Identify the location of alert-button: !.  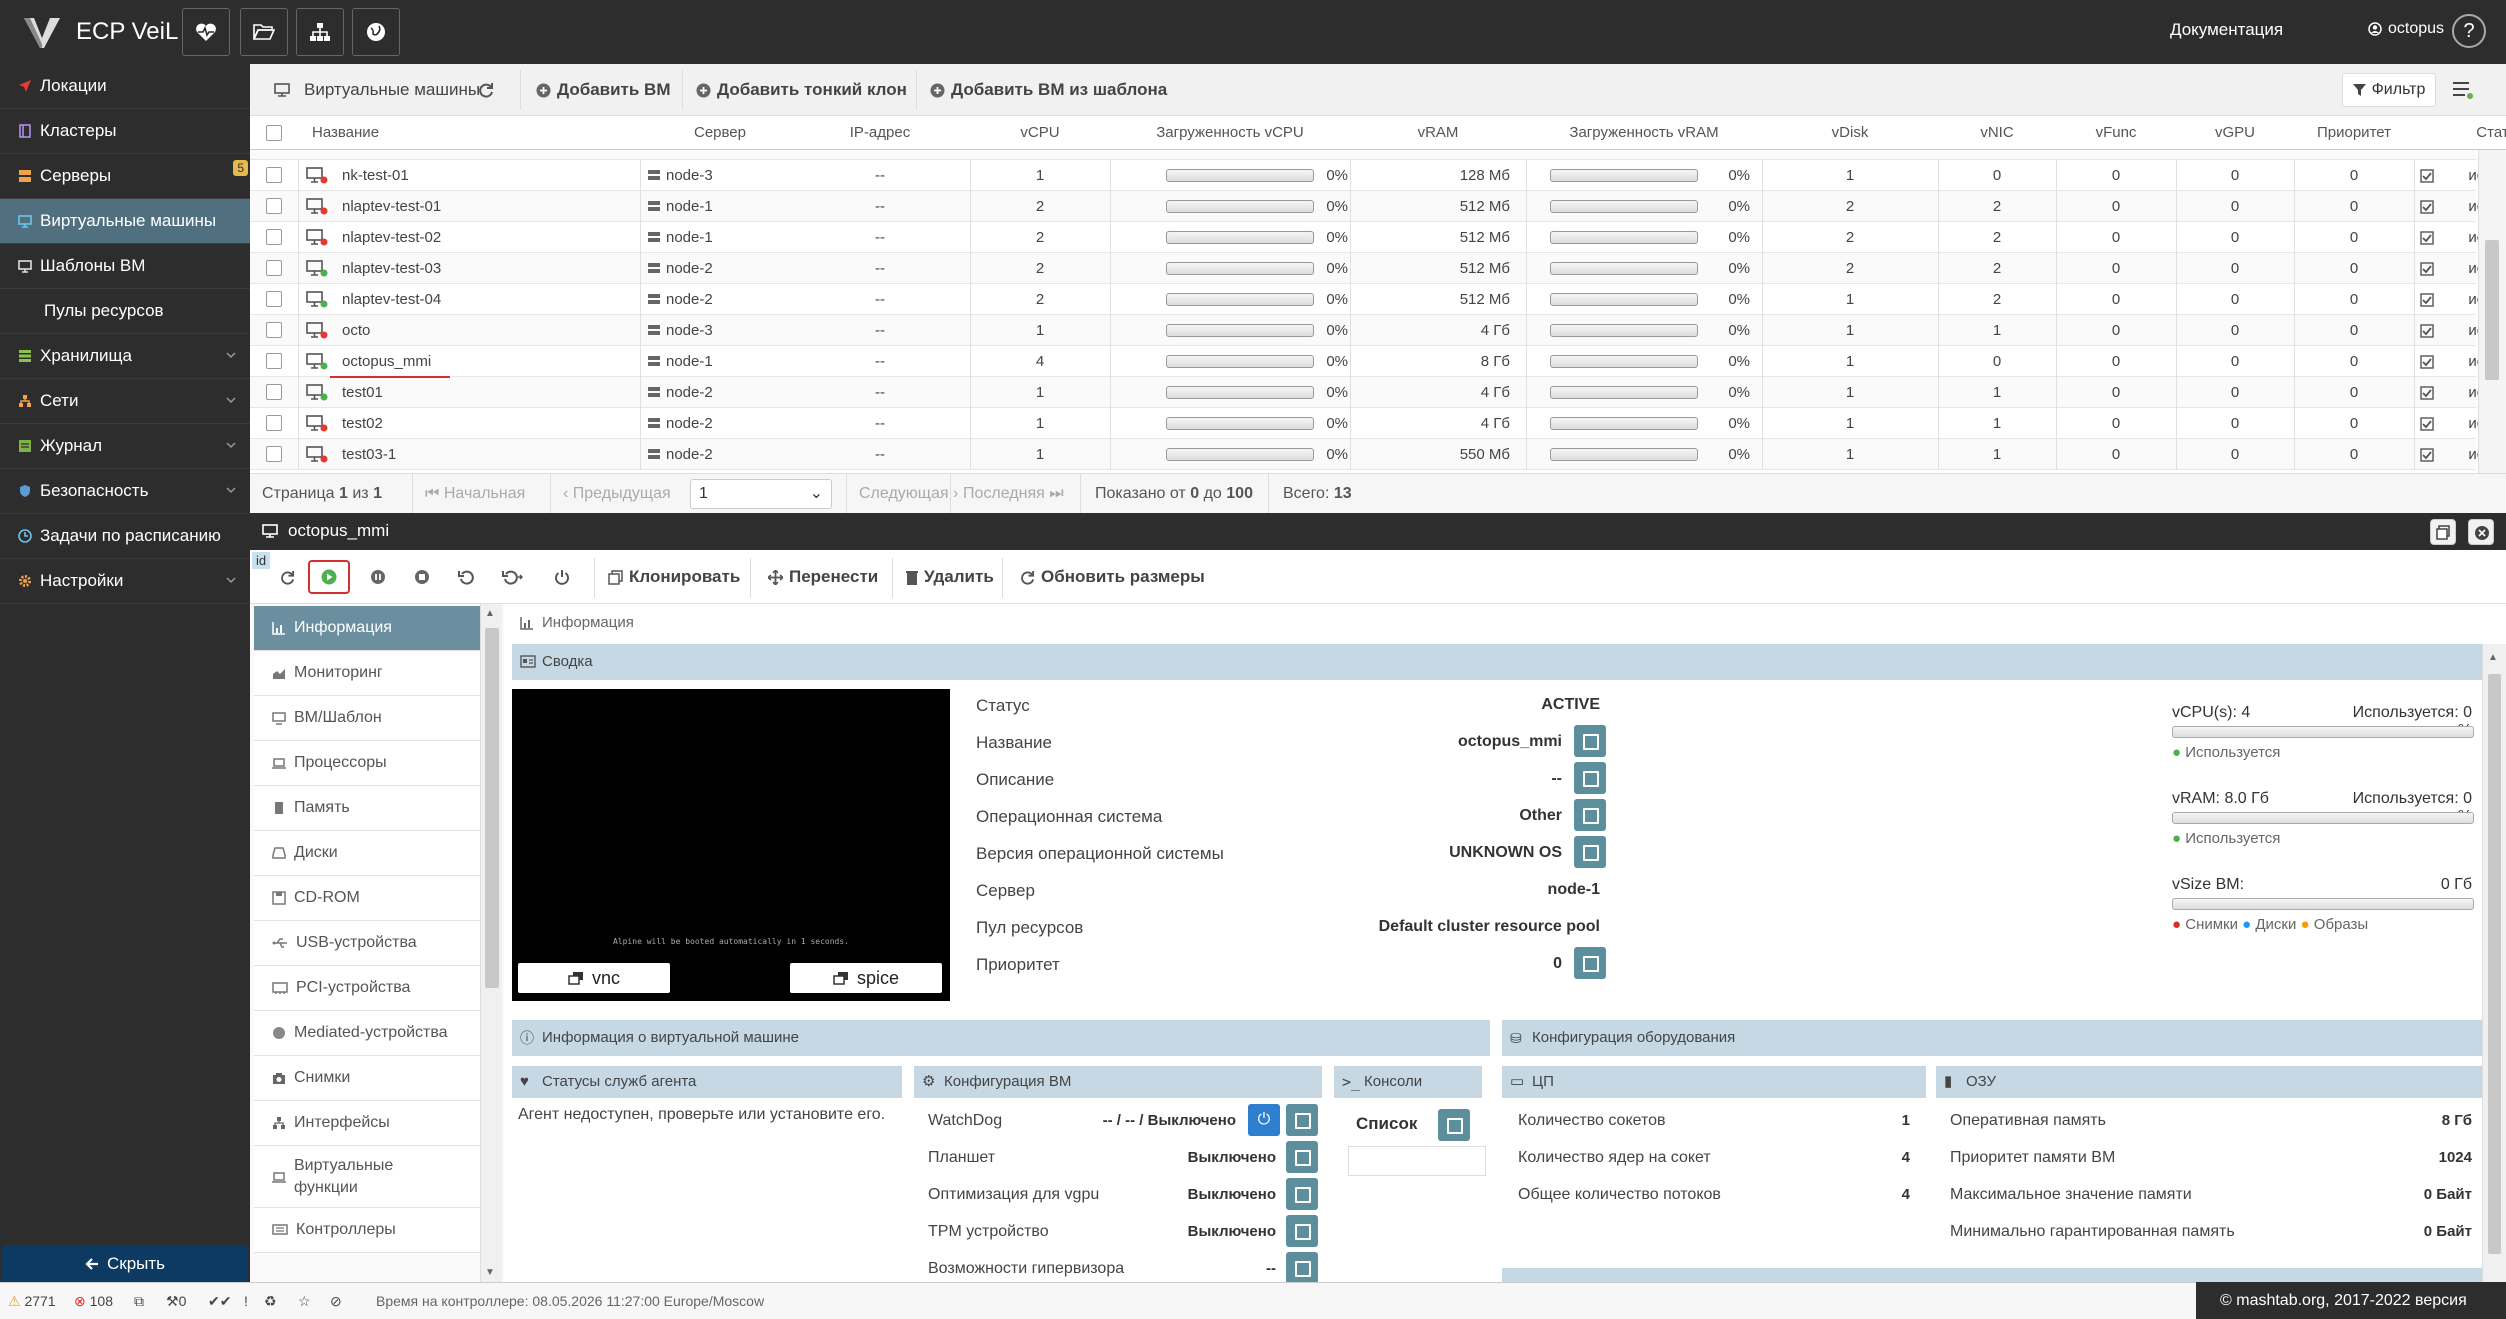
(246, 1301).